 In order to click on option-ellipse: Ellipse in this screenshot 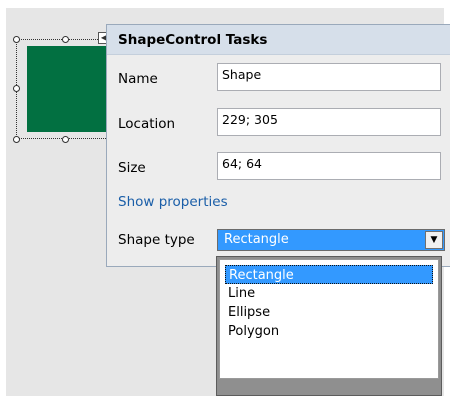, I will do `click(329, 312)`.